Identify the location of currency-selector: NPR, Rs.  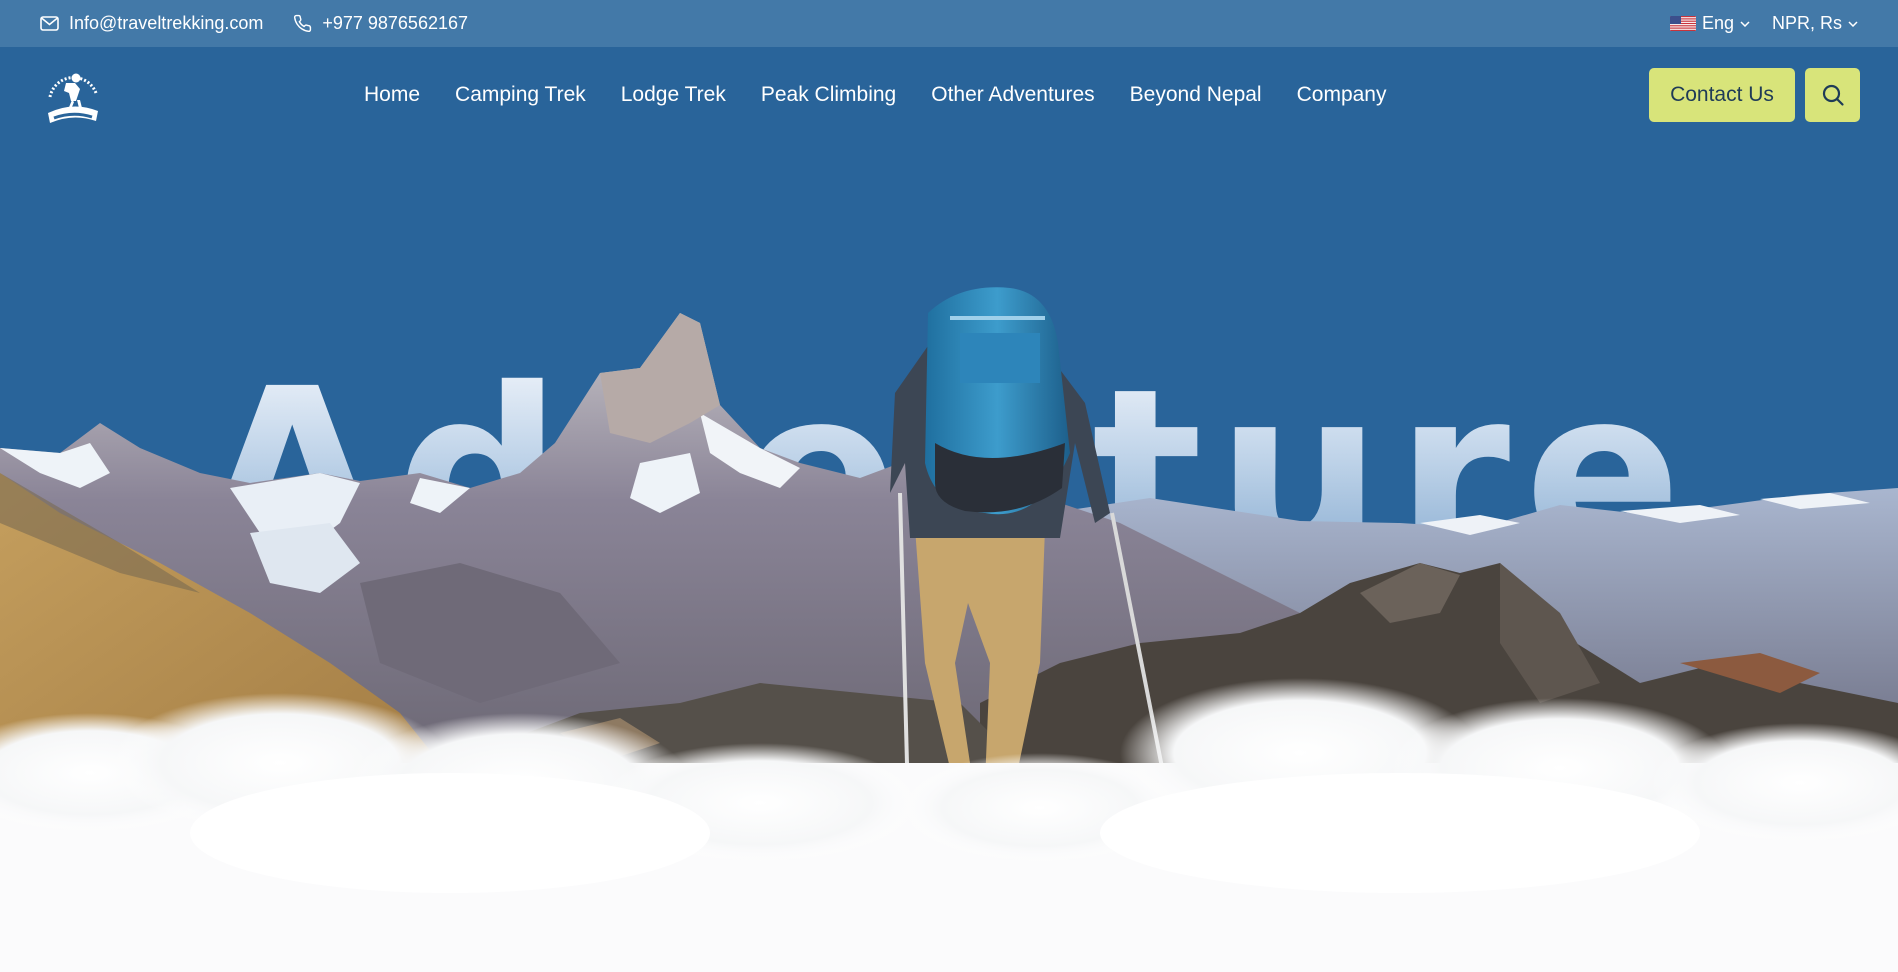
(1815, 23).